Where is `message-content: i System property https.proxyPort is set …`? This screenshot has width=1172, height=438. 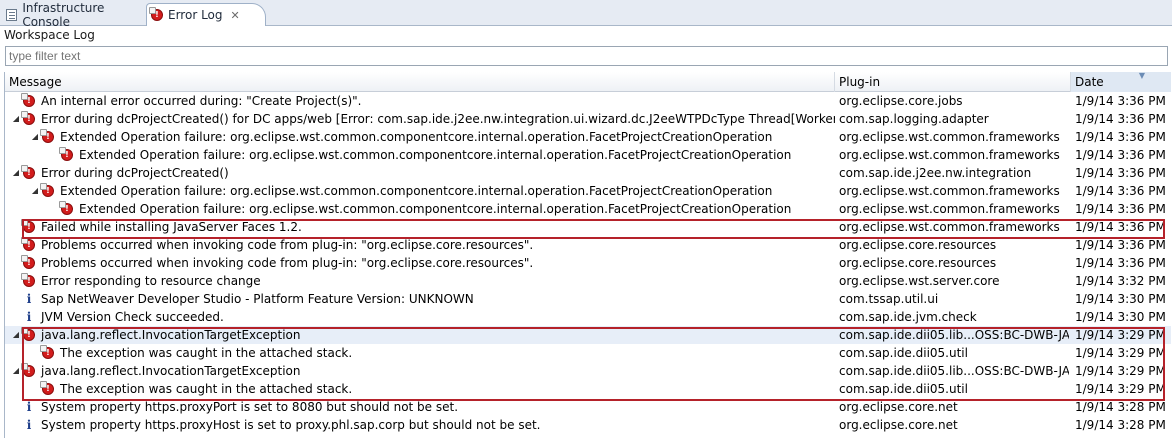 message-content: i System property https.proxyPort is set … is located at coordinates (234, 407).